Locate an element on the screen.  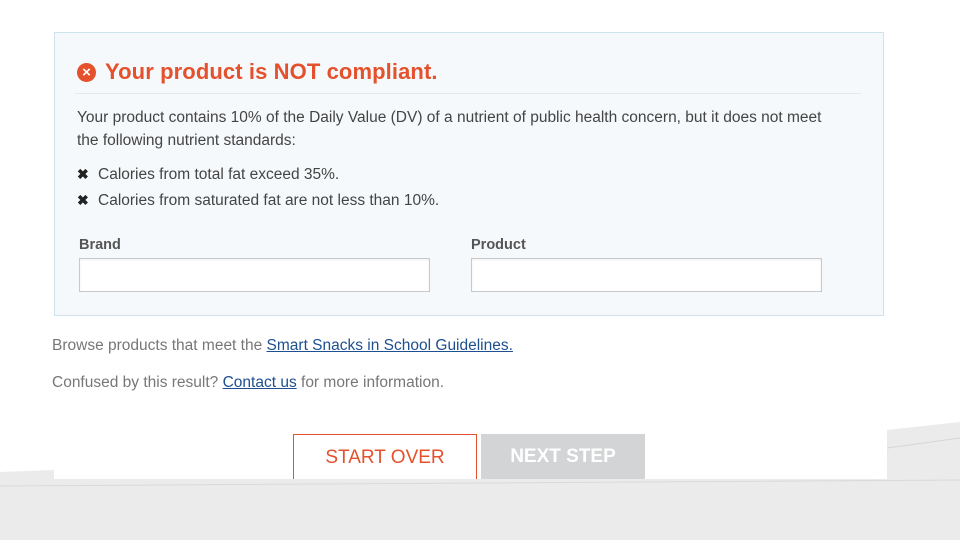
start-over-button: START OVER is located at coordinates (385, 457).